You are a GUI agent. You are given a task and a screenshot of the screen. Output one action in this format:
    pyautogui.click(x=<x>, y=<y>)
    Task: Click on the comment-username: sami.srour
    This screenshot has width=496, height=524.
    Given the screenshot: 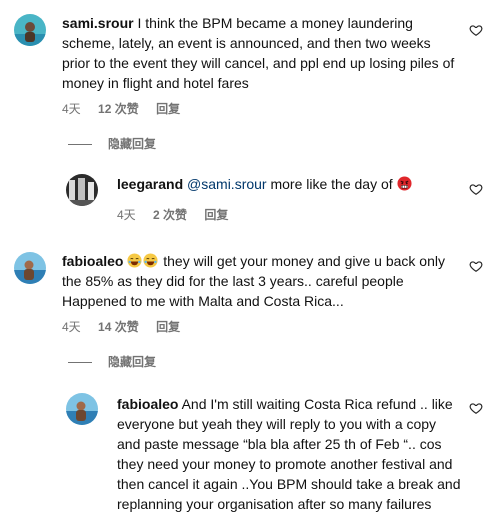 What is the action you would take?
    pyautogui.click(x=98, y=23)
    